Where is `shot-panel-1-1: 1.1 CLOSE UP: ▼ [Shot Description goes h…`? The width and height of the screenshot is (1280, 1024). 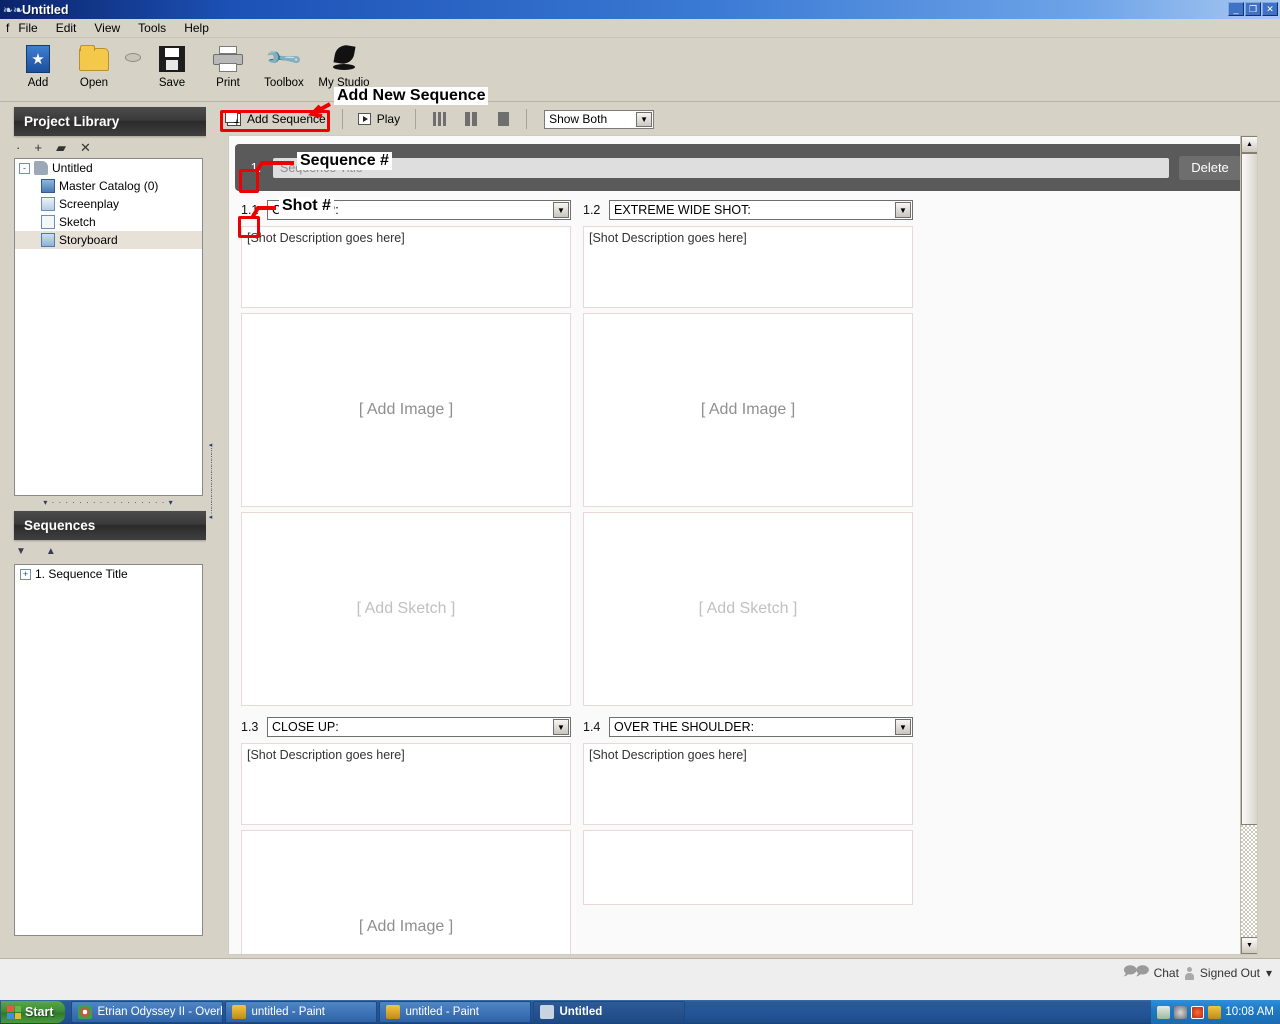
shot-panel-1-1: 1.1 CLOSE UP: ▼ [Shot Description goes h… is located at coordinates (406, 455).